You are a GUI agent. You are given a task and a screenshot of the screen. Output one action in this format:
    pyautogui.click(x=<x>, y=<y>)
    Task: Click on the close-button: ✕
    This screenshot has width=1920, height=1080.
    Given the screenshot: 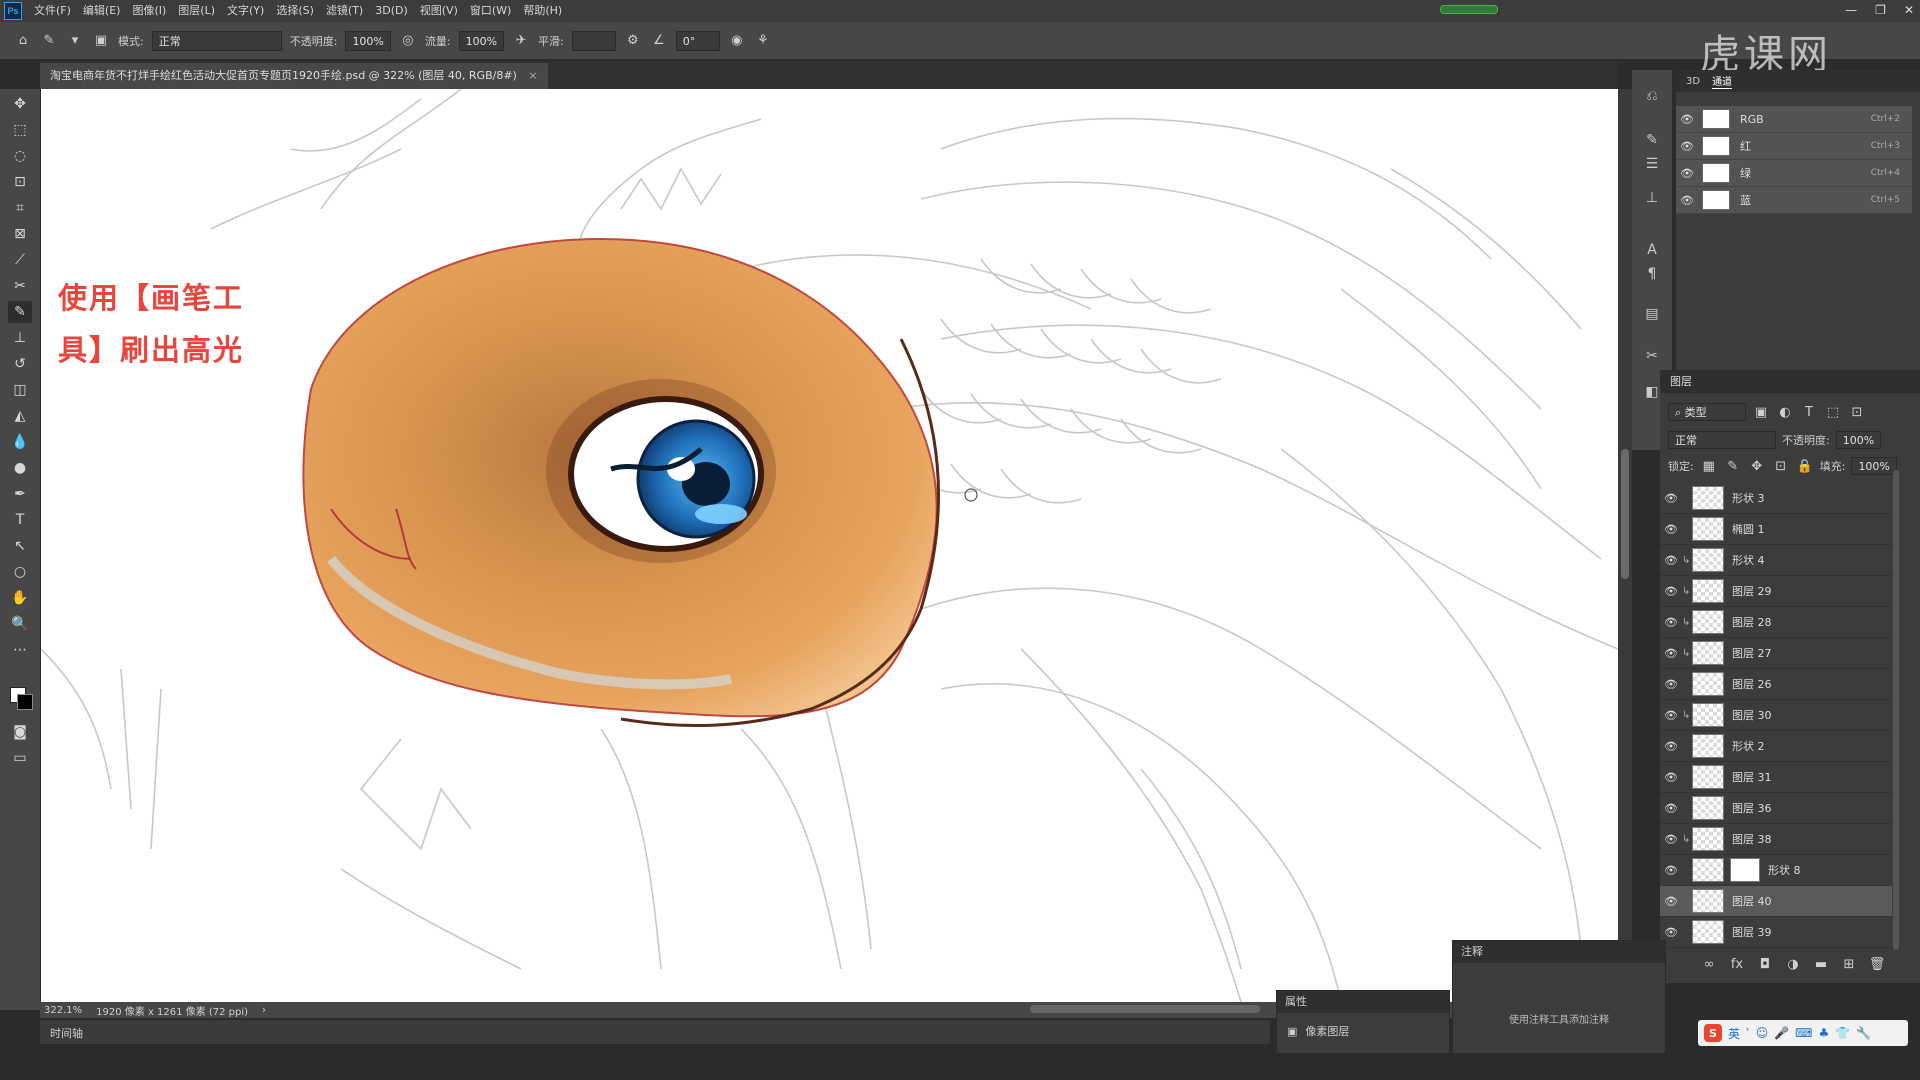 What is the action you would take?
    pyautogui.click(x=1909, y=10)
    